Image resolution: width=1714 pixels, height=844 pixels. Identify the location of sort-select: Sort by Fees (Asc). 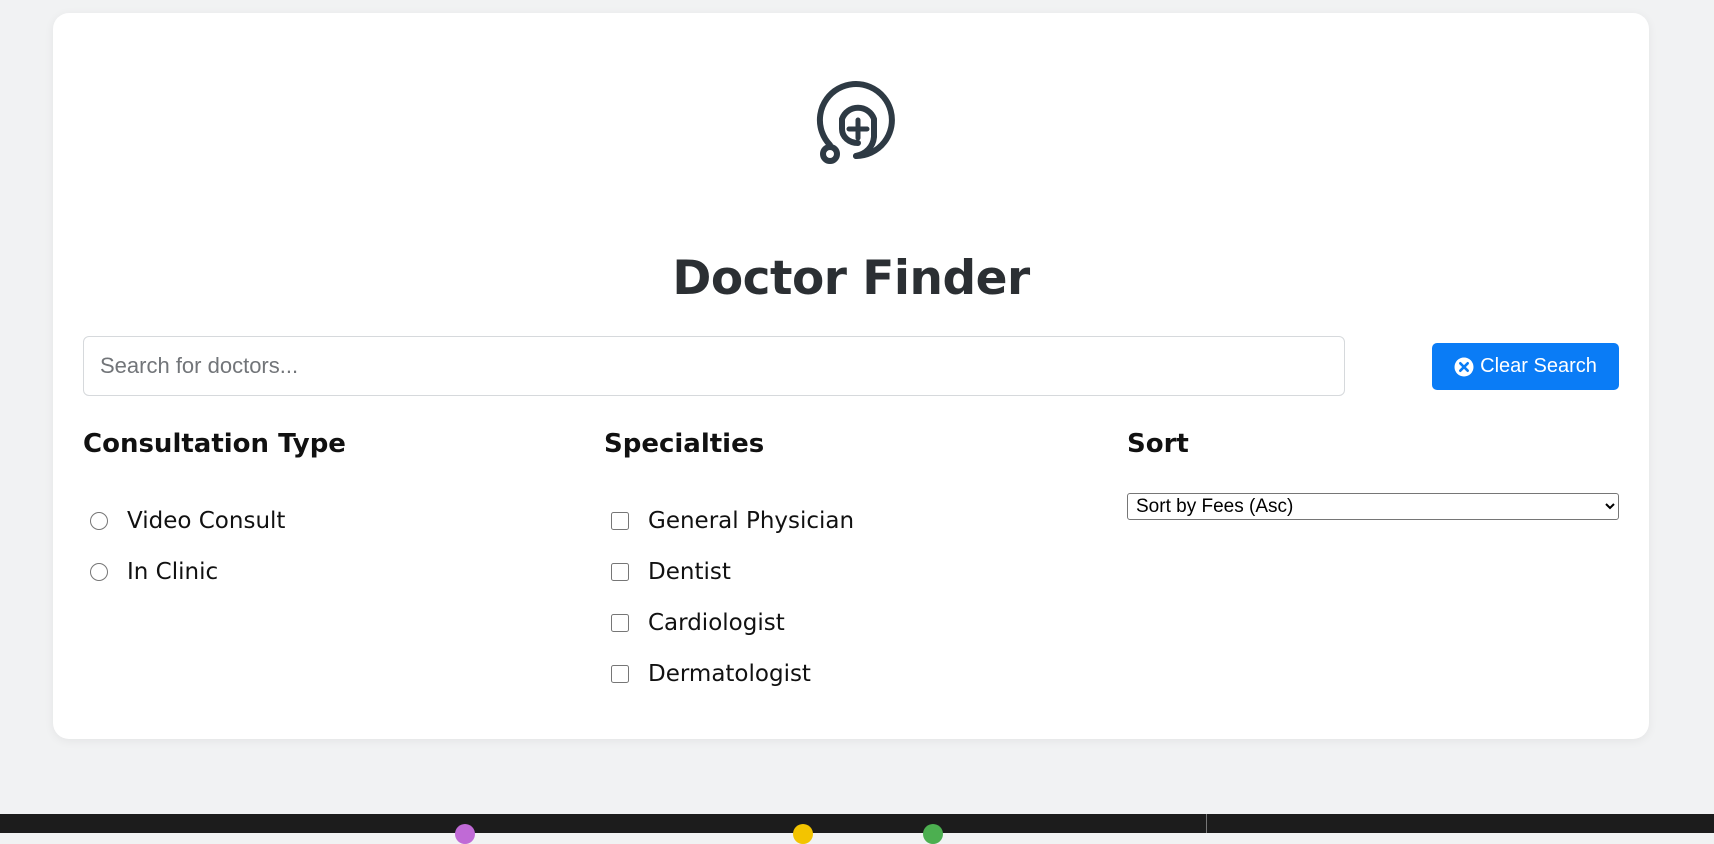
(1373, 506).